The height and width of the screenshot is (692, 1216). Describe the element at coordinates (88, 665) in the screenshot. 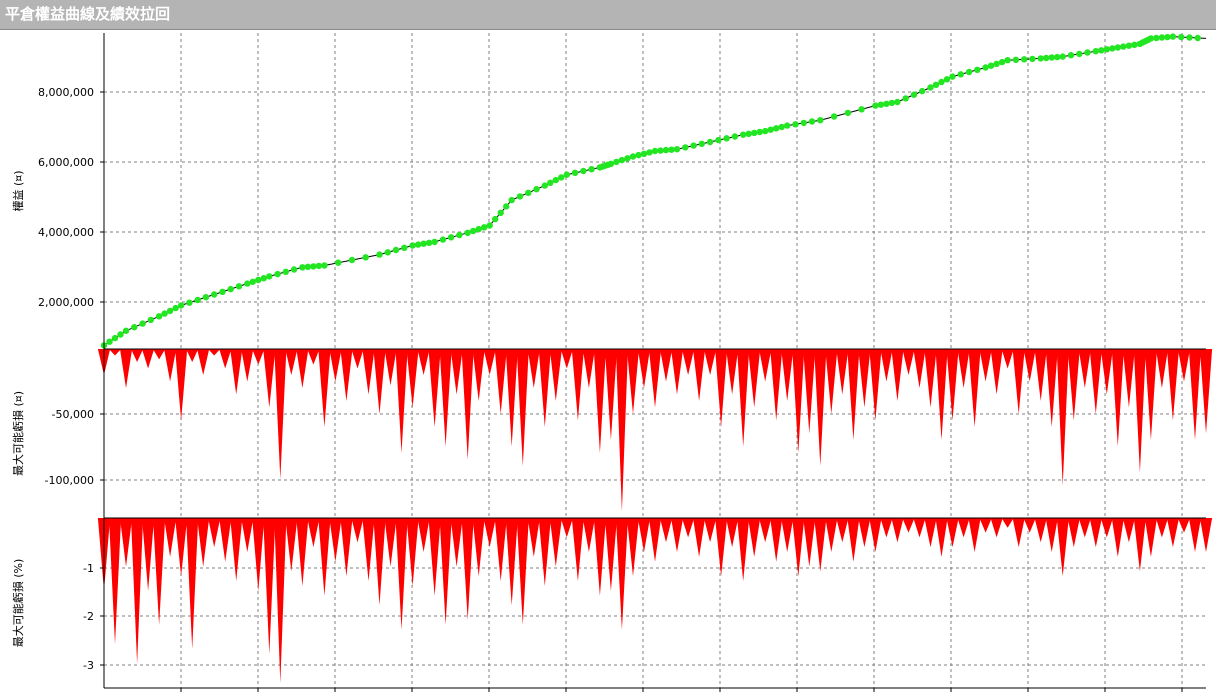

I see `y-tick-label: -3` at that location.